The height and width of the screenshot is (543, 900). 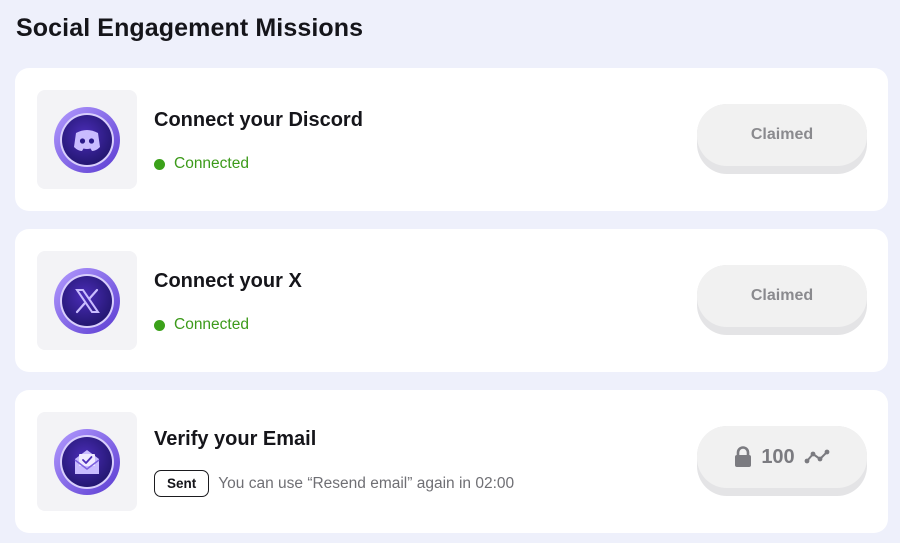 What do you see at coordinates (182, 483) in the screenshot?
I see `sent-badge: Sent` at bounding box center [182, 483].